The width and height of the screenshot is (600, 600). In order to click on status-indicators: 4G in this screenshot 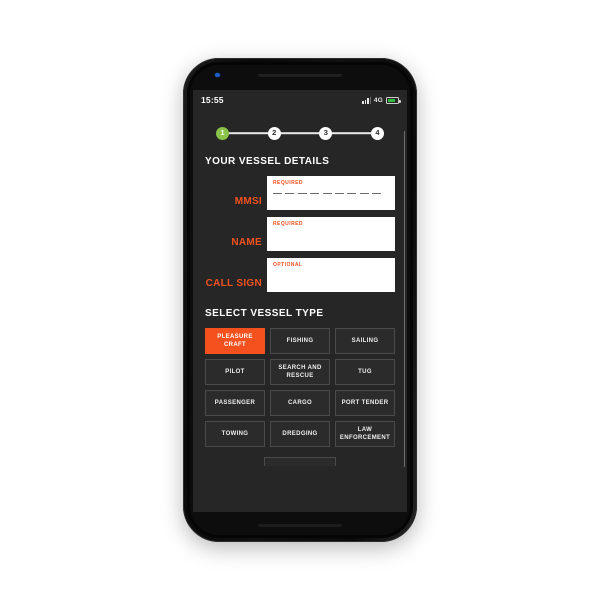, I will do `click(381, 100)`.